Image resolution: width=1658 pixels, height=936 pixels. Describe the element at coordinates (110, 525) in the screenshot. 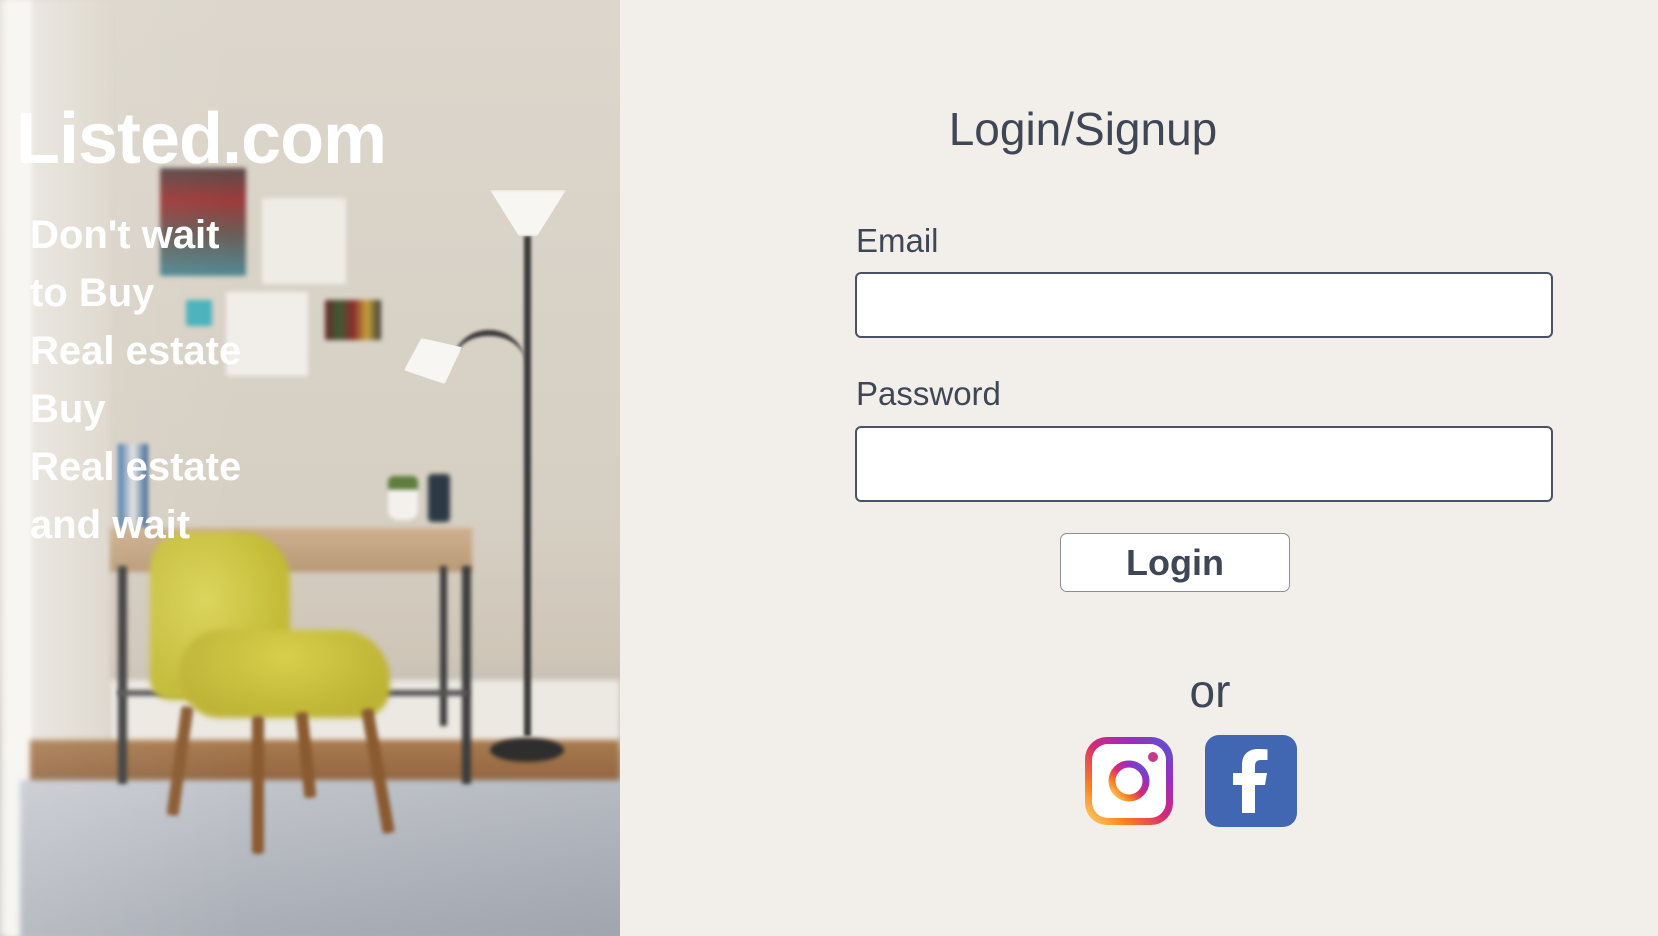

I see `tagline-line: and wait` at that location.